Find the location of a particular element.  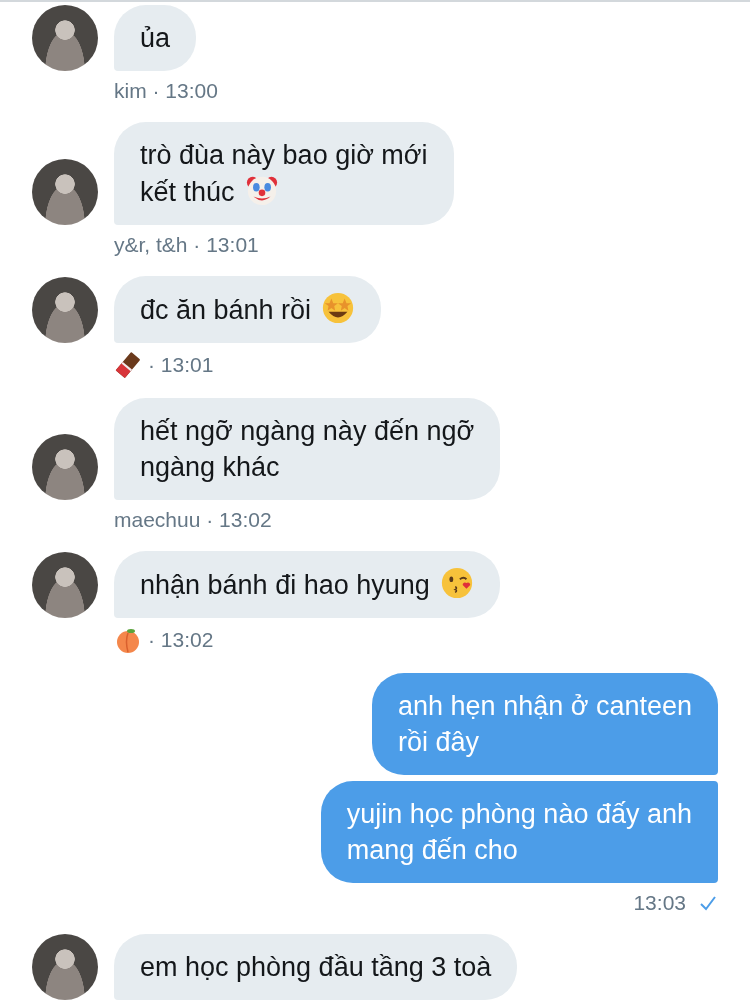

kissing-face-icon is located at coordinates (456, 583).